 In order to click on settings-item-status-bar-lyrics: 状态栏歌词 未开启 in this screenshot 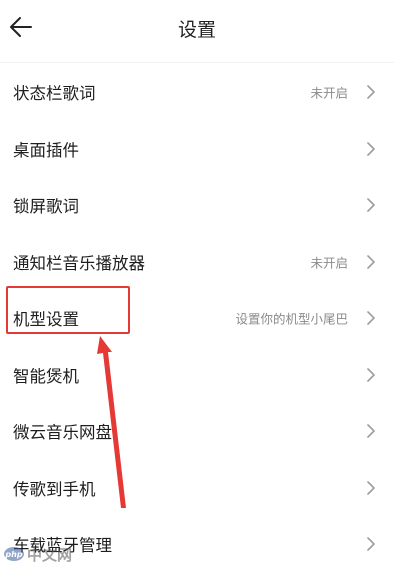, I will do `click(197, 92)`.